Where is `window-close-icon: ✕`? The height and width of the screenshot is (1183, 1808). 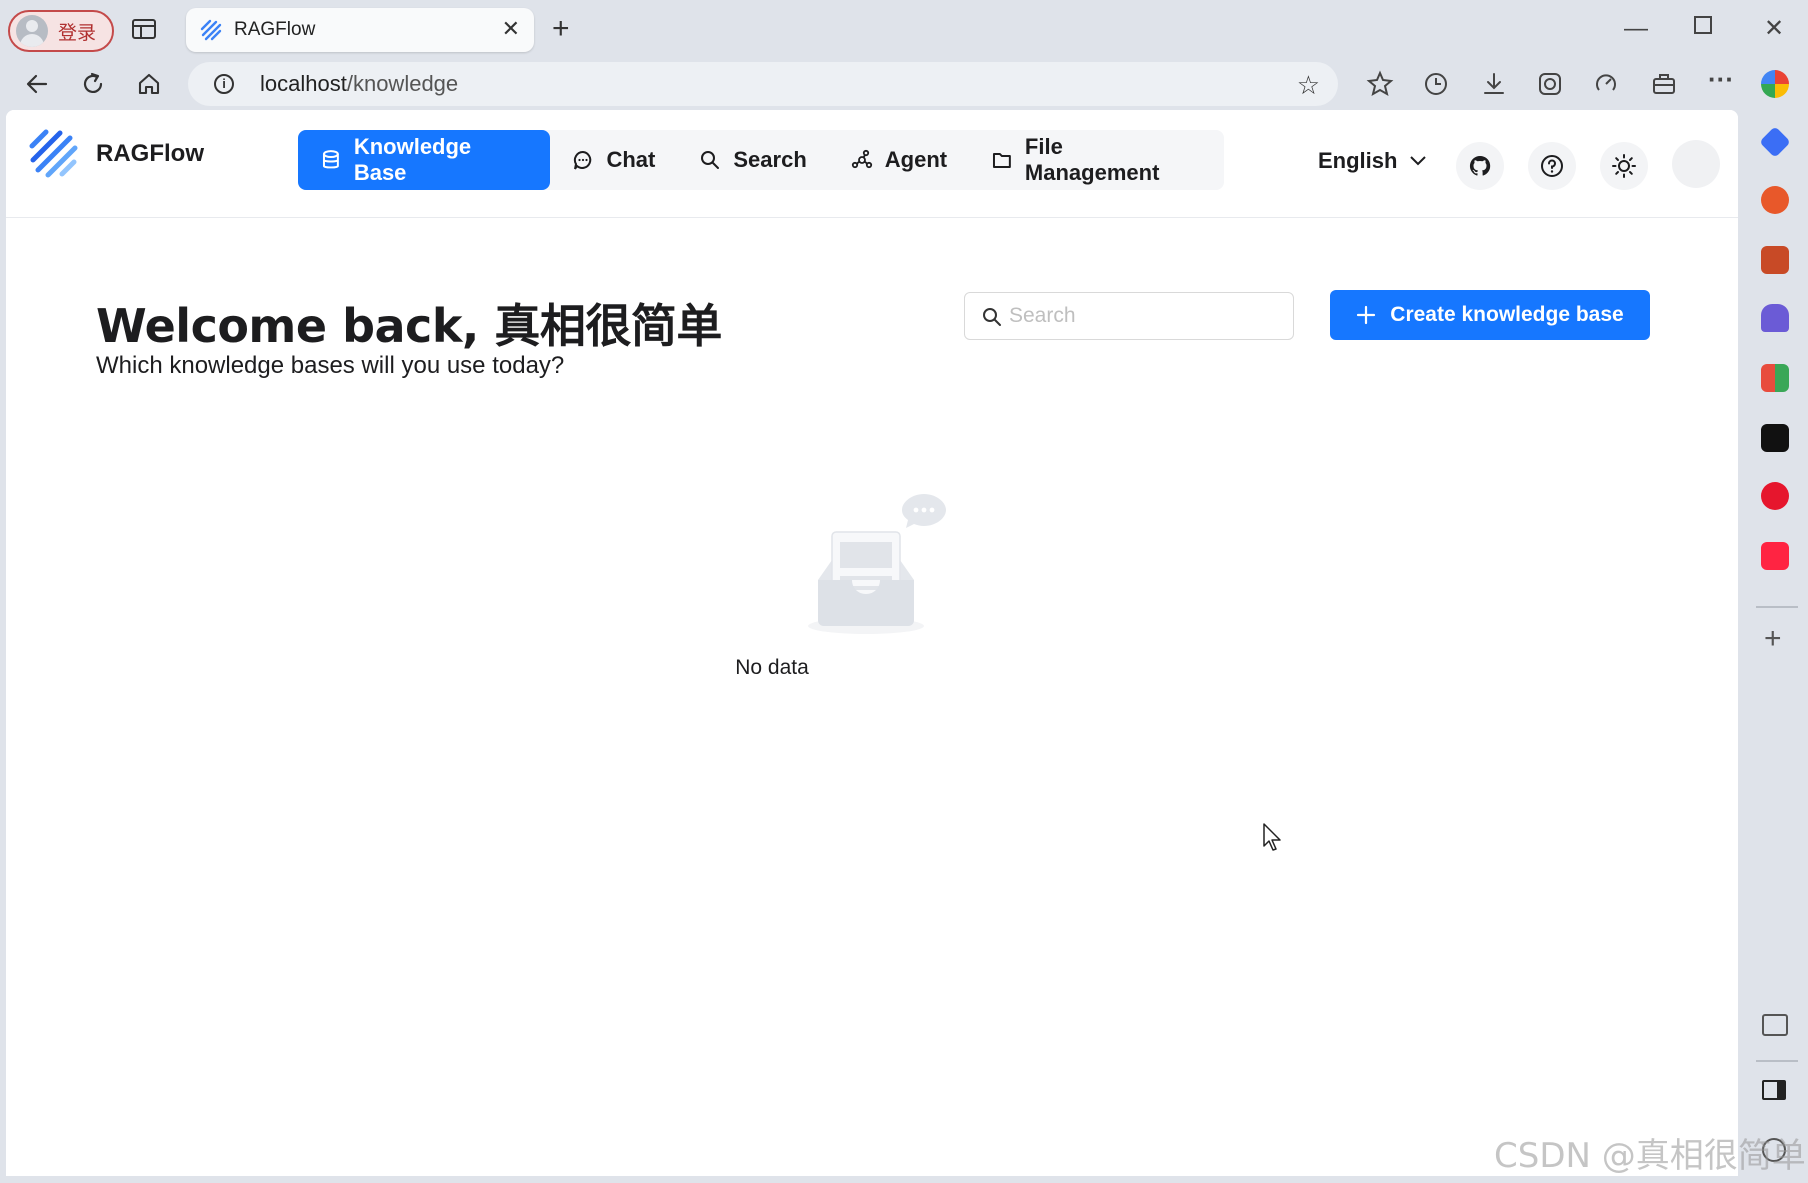 window-close-icon: ✕ is located at coordinates (1774, 29).